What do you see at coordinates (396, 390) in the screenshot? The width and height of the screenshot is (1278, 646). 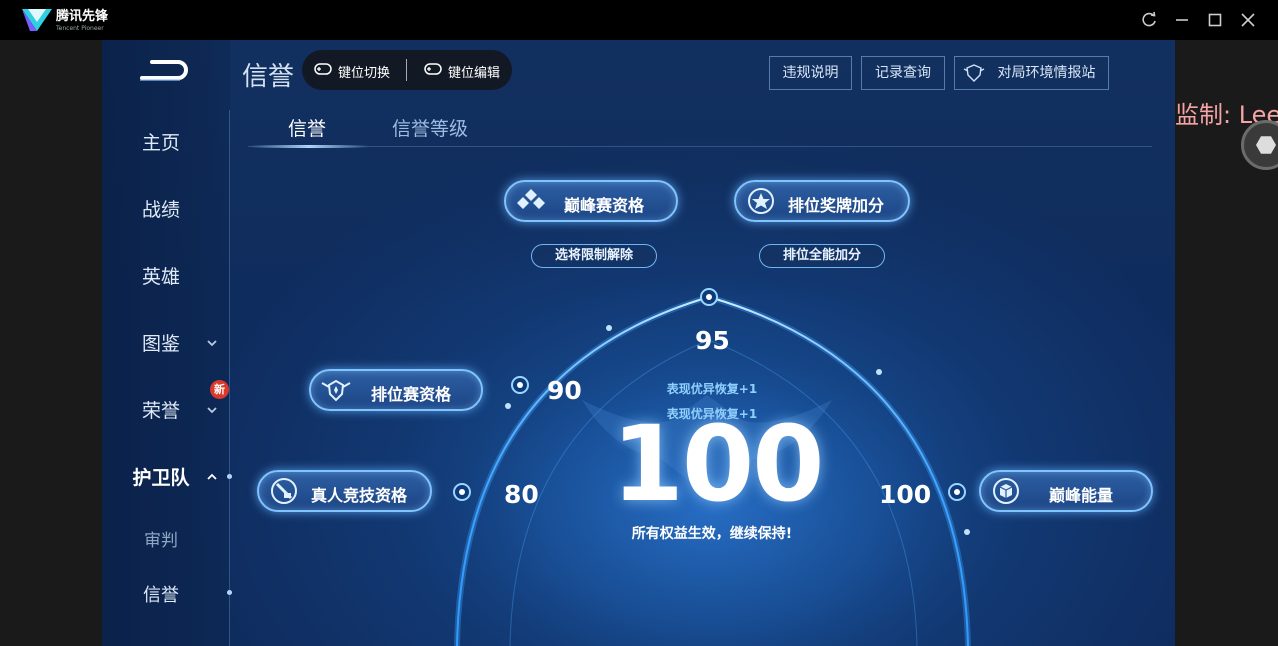 I see `rank-qualify-perk: 排位赛资格` at bounding box center [396, 390].